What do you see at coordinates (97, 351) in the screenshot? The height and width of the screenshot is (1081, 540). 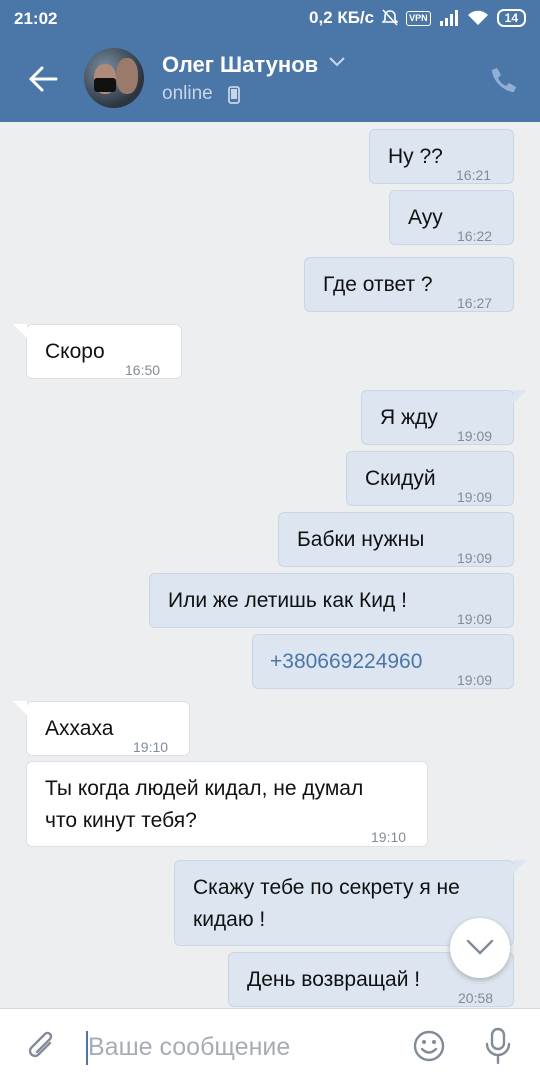 I see `message-incoming: Скоро 16:50` at bounding box center [97, 351].